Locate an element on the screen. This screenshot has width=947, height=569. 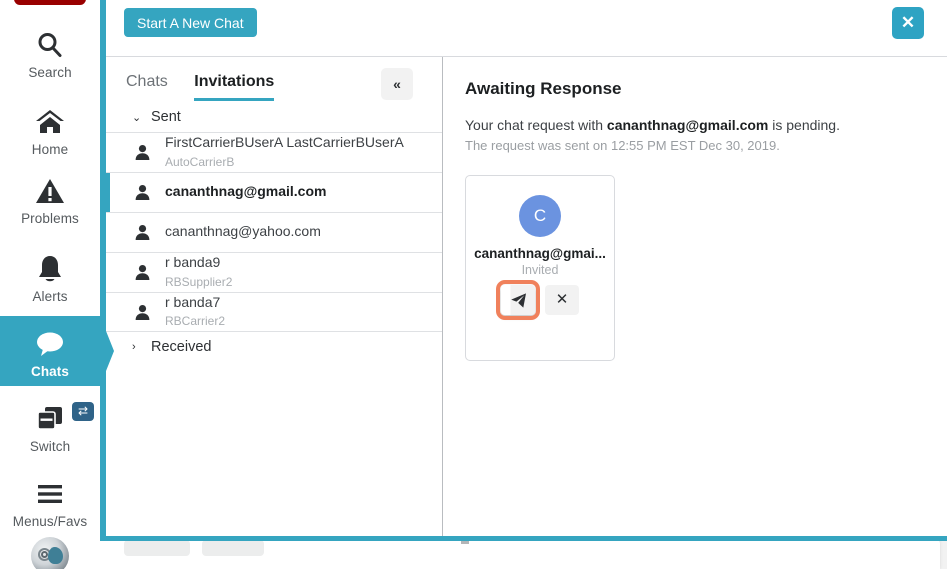
status-badge: Invited is located at coordinates (540, 270).